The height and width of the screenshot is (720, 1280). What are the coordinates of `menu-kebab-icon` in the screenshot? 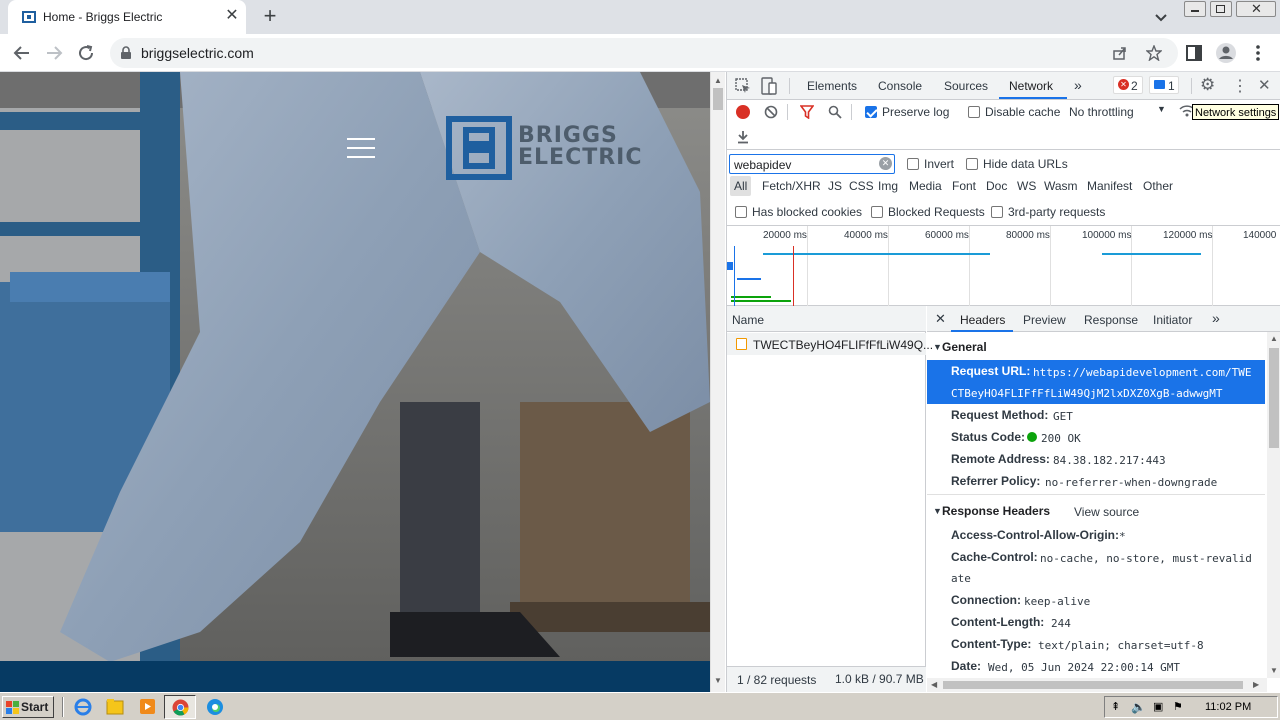 It's located at (1258, 53).